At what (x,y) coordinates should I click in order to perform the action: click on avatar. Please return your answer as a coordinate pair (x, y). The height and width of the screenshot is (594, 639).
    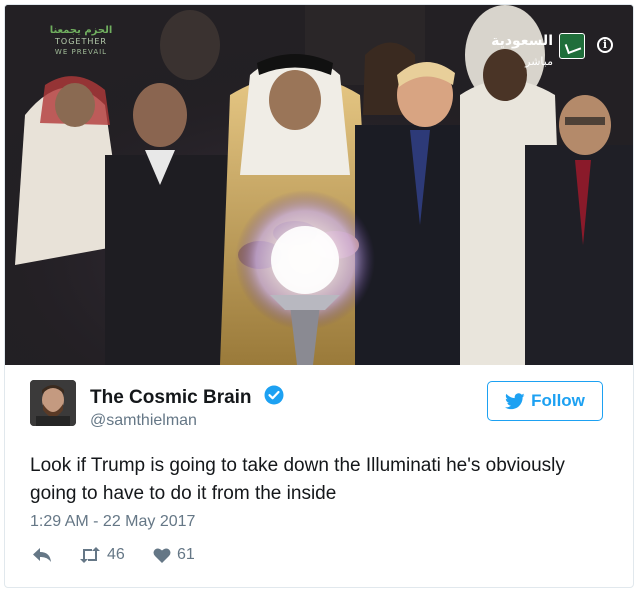
    Looking at the image, I should click on (53, 403).